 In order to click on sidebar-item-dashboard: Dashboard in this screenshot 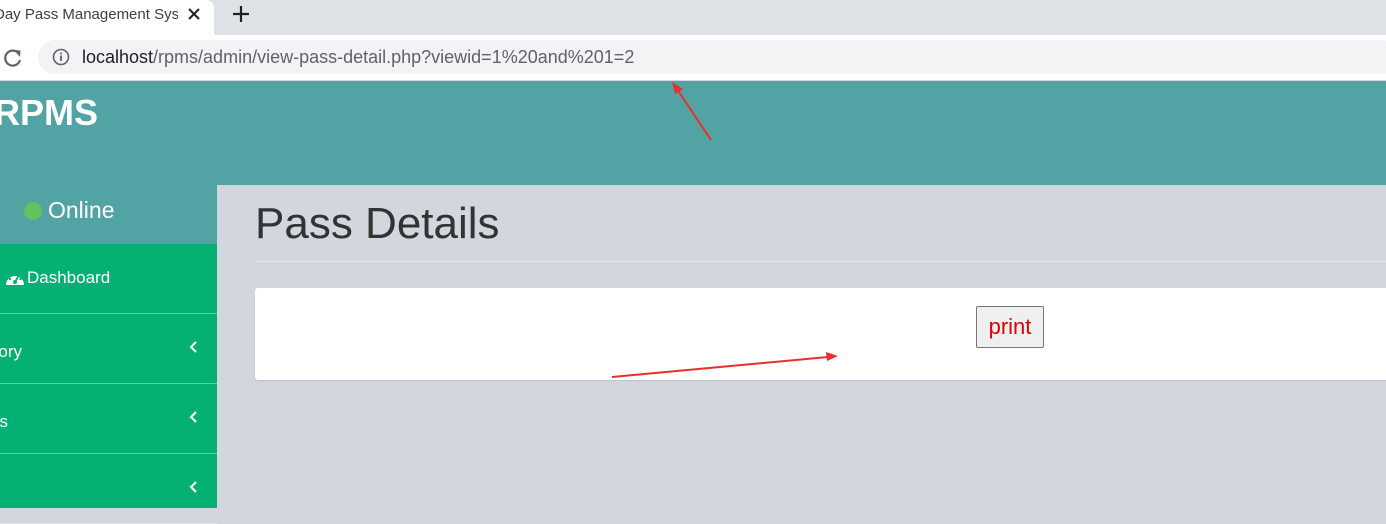, I will do `click(108, 279)`.